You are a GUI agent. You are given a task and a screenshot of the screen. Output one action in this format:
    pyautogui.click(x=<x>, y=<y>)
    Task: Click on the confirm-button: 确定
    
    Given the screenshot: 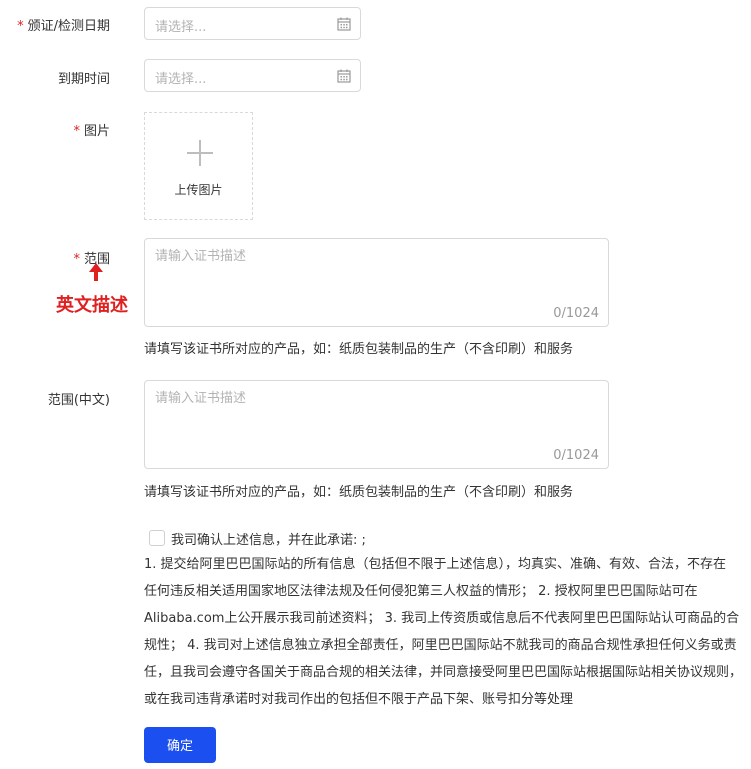 What is the action you would take?
    pyautogui.click(x=180, y=745)
    